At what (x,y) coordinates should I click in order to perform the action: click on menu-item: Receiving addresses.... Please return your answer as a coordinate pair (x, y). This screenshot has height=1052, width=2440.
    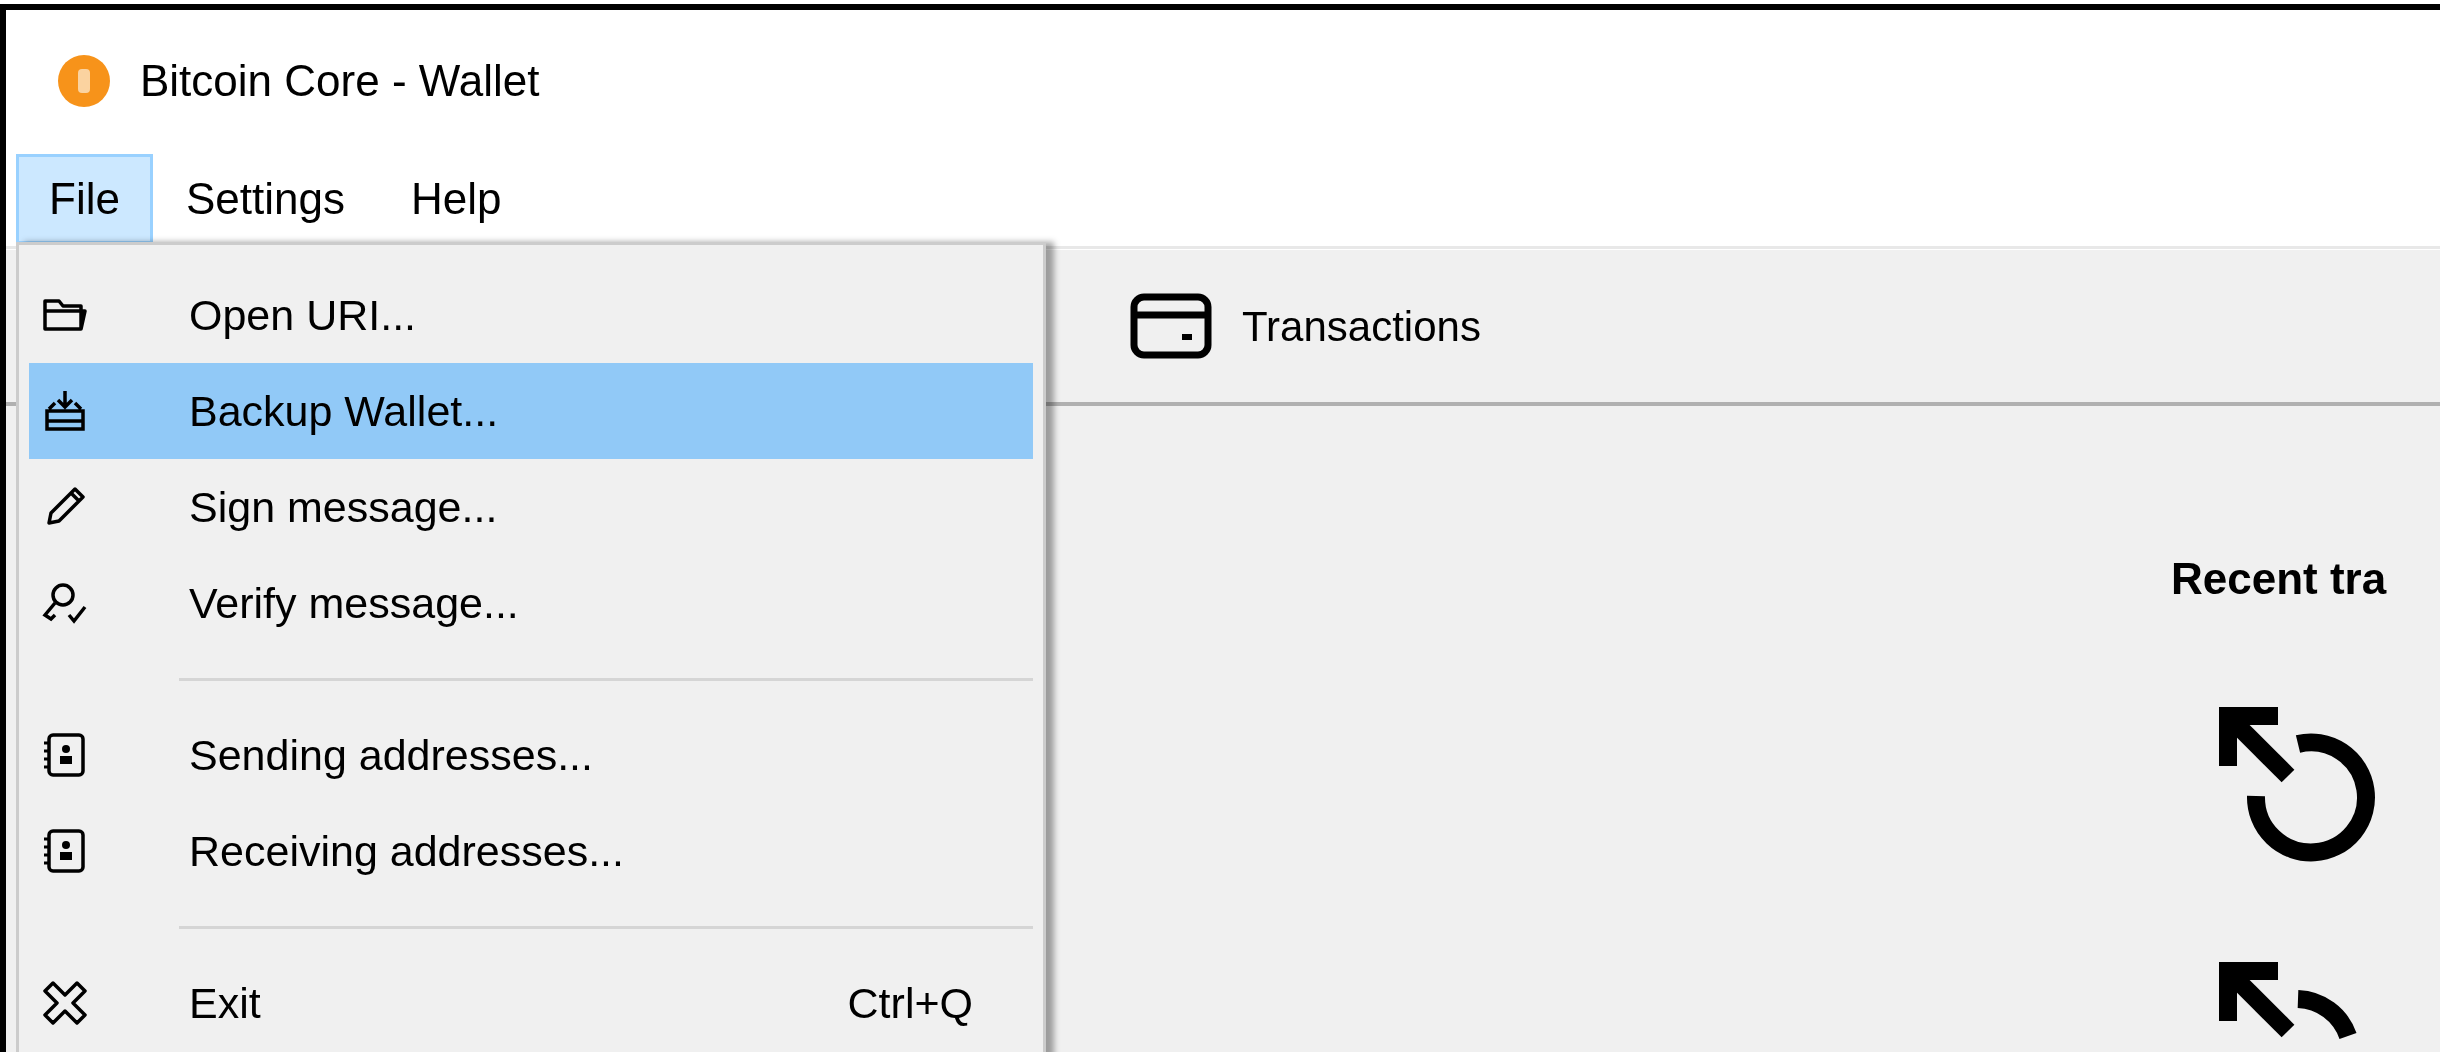
    Looking at the image, I should click on (531, 851).